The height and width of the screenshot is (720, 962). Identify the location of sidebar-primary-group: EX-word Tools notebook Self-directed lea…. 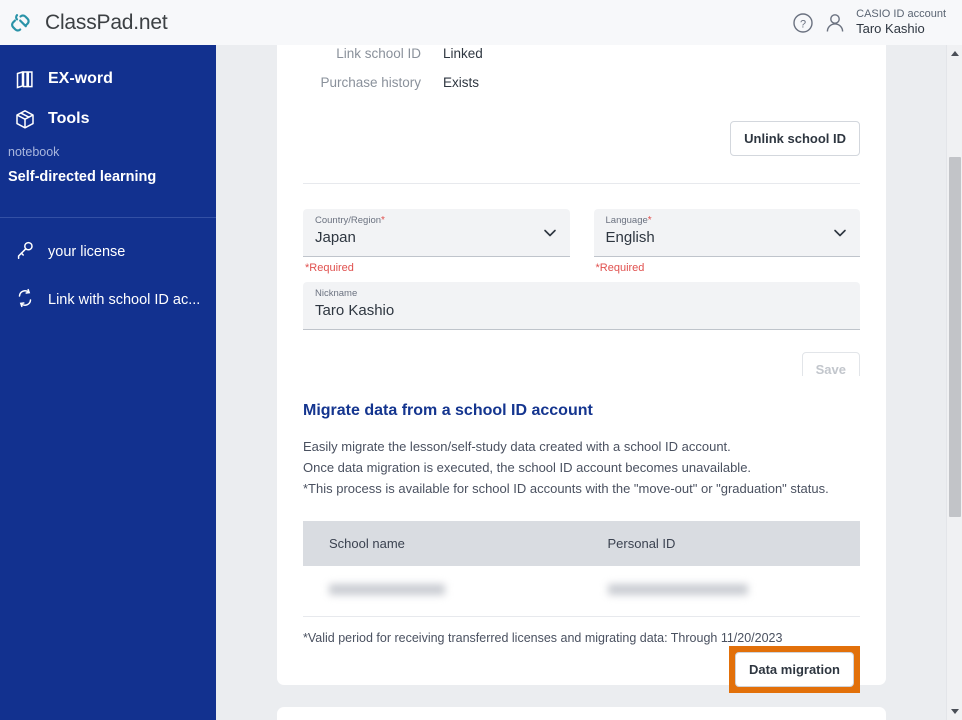
(108, 124).